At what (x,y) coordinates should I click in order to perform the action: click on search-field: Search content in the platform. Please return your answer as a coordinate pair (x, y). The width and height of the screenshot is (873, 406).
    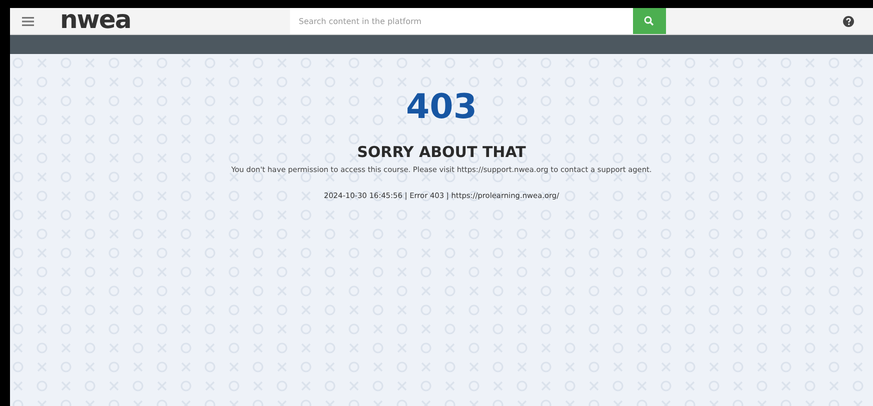
    Looking at the image, I should click on (461, 21).